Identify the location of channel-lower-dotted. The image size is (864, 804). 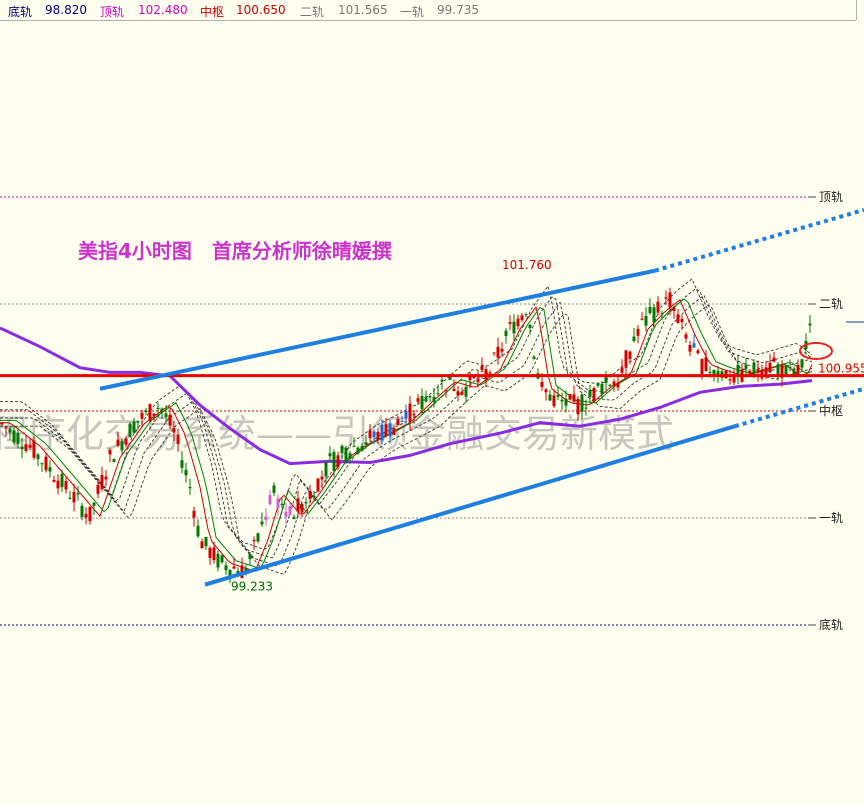
(799, 407).